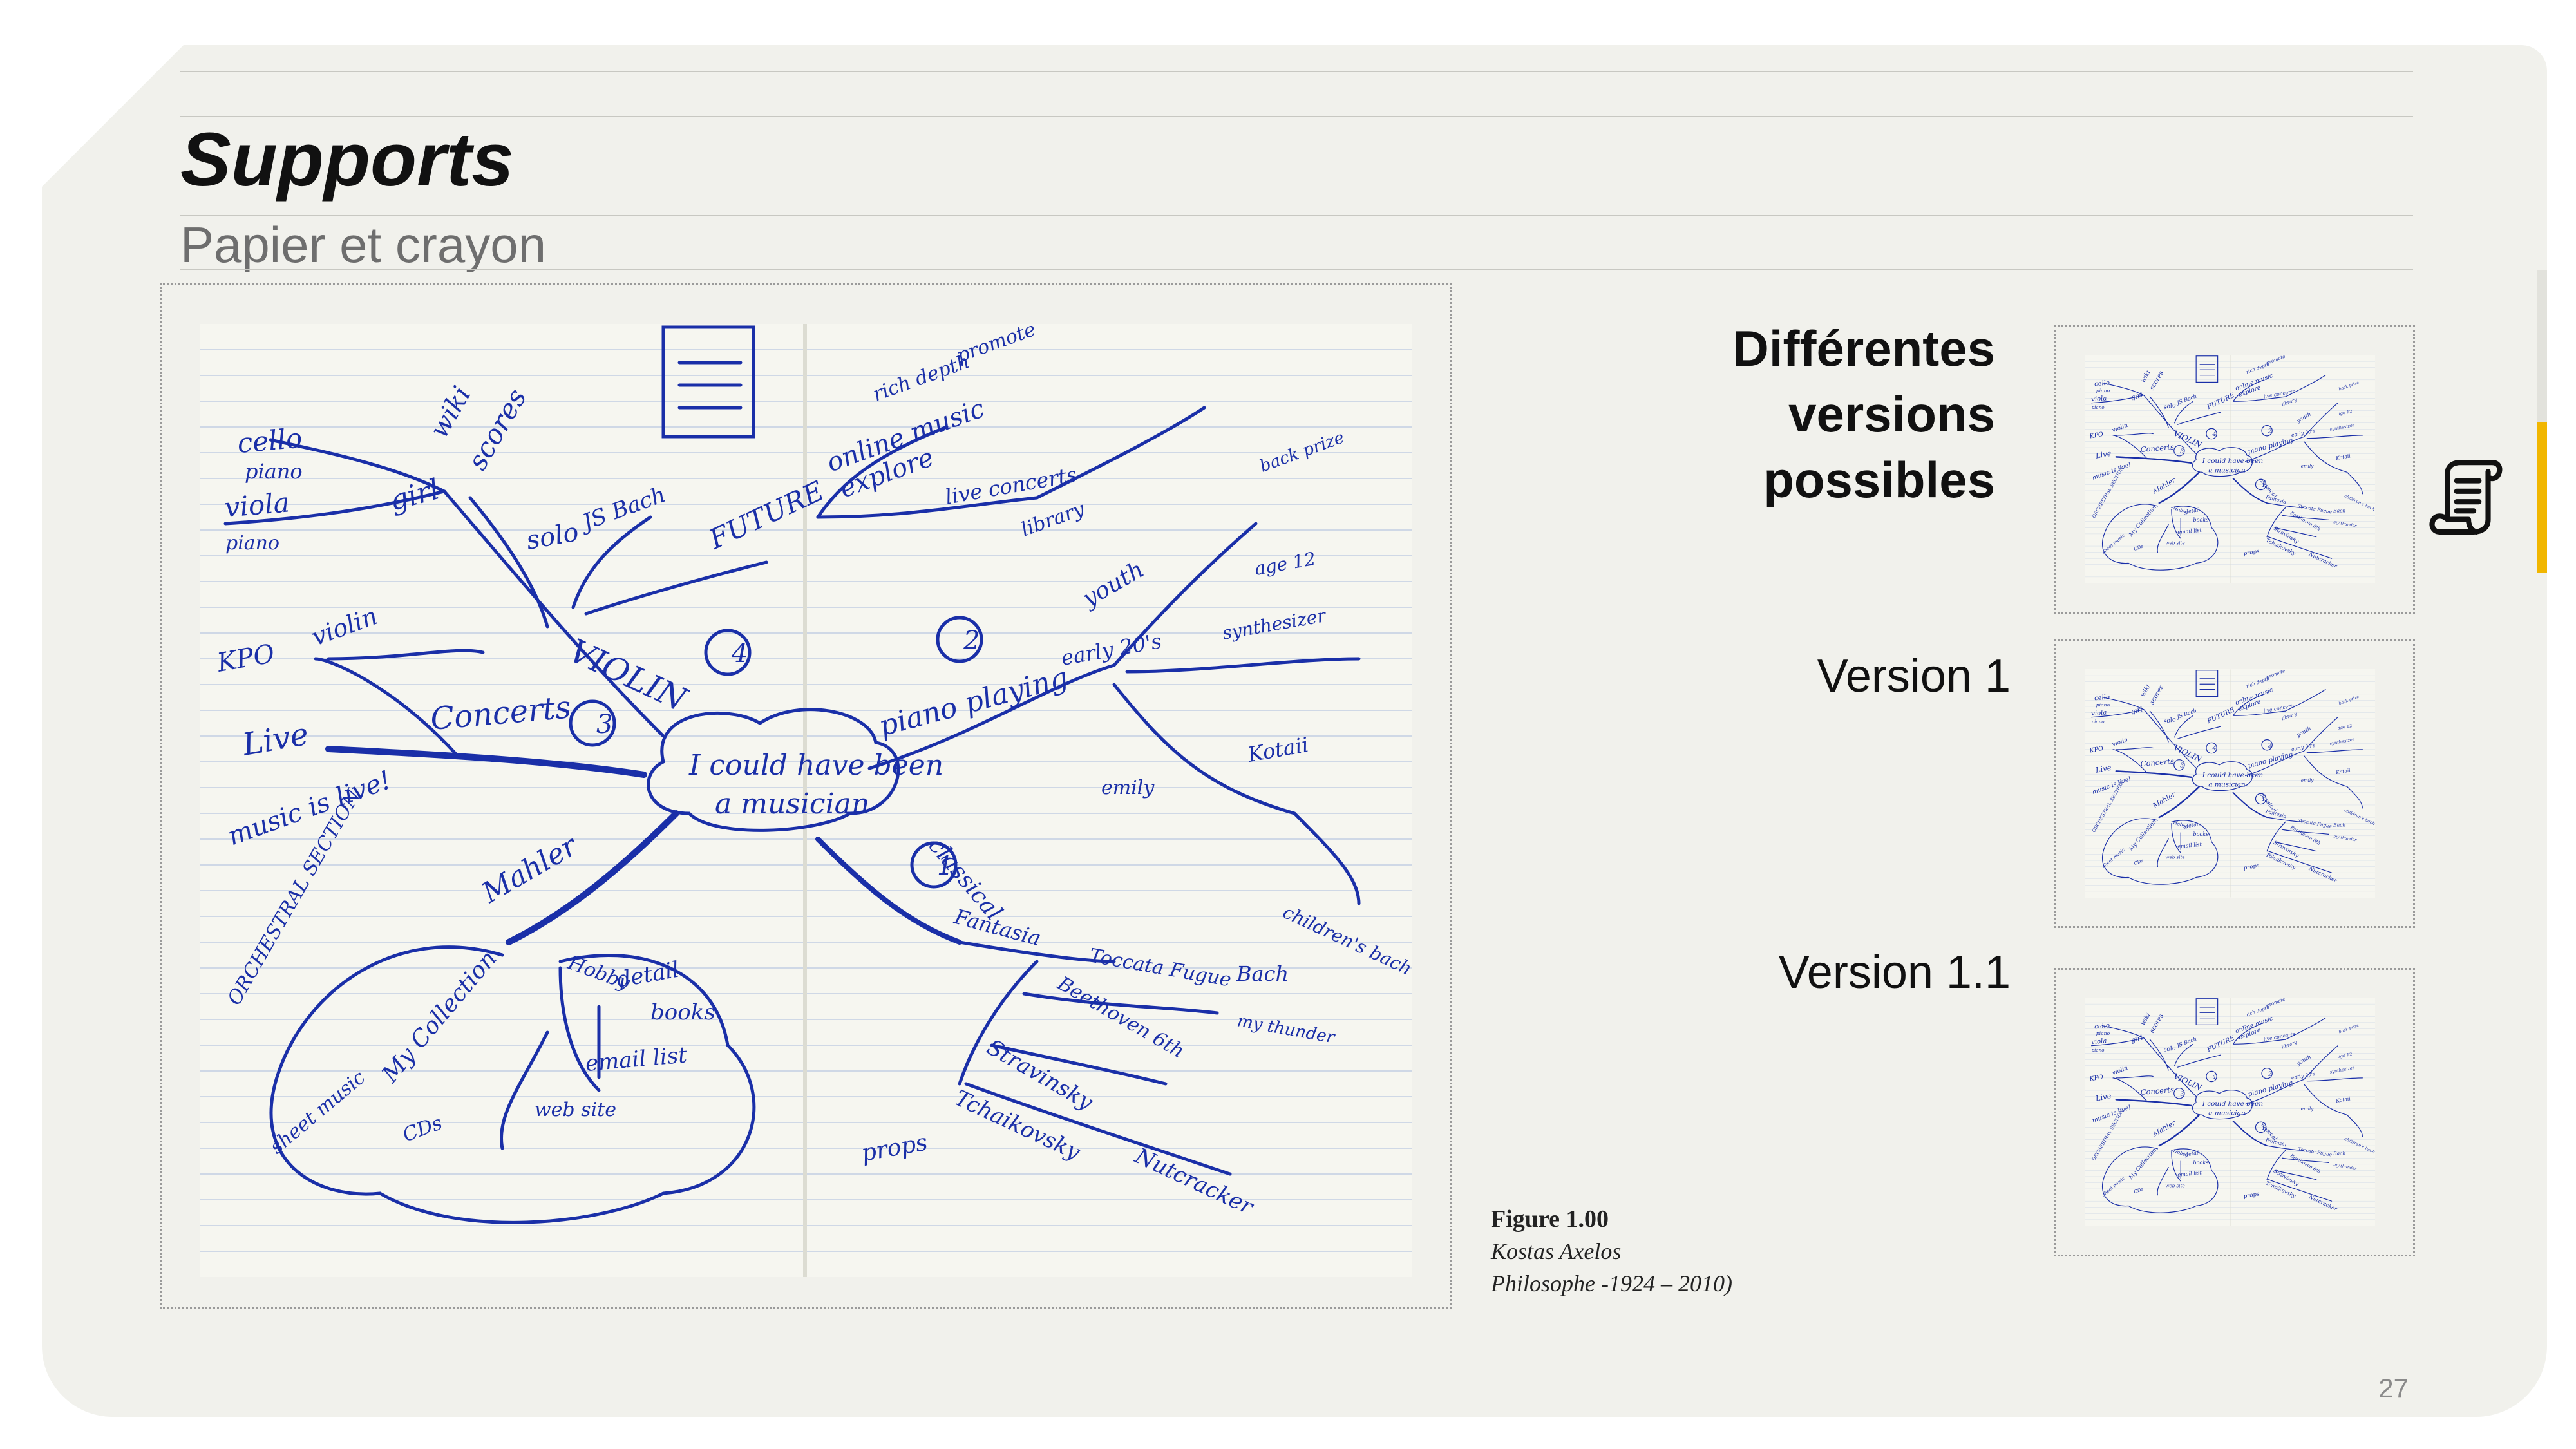  What do you see at coordinates (1111, 650) in the screenshot?
I see `mindmap-word: early 20's` at bounding box center [1111, 650].